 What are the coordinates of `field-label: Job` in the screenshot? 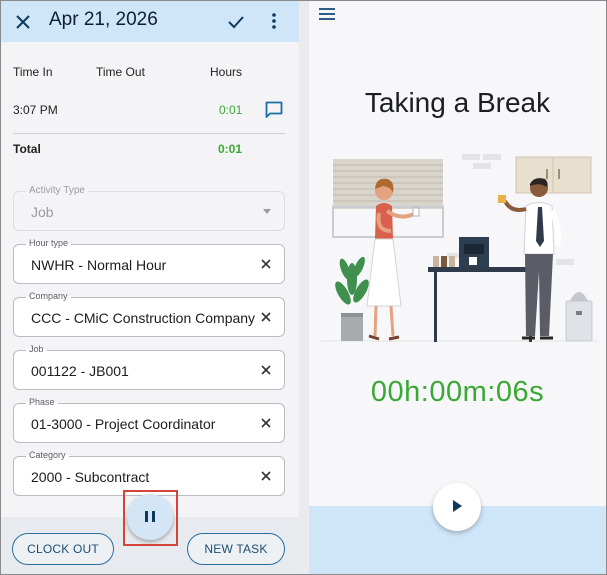 It's located at (36, 349).